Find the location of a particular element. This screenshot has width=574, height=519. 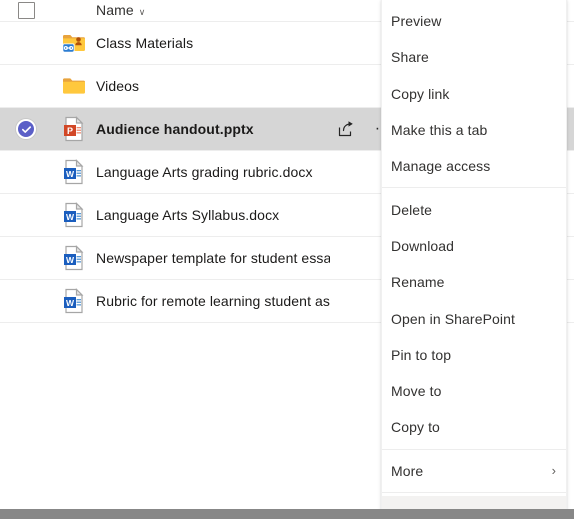

menu-item-label: Open in SharePoint is located at coordinates (453, 318).